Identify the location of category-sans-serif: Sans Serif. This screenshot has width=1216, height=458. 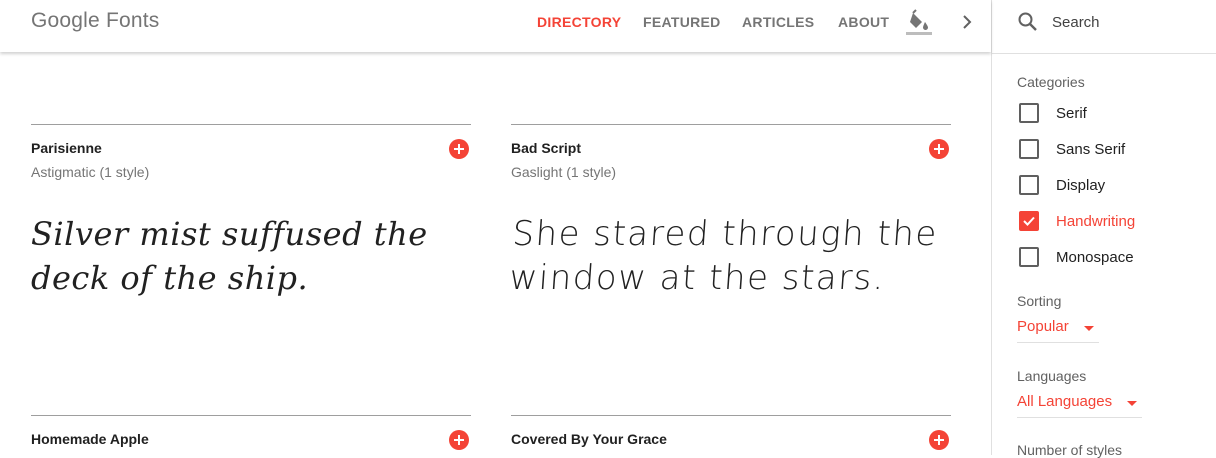
(1114, 149).